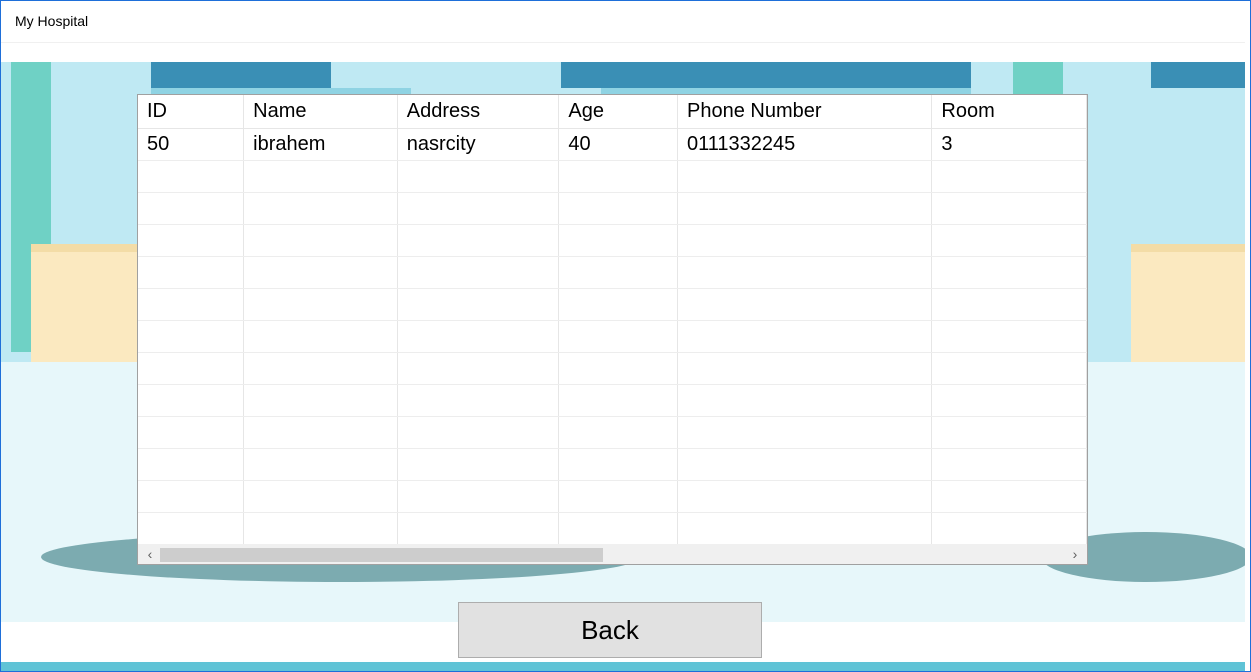 The width and height of the screenshot is (1251, 672). I want to click on header-gap, so click(623, 52).